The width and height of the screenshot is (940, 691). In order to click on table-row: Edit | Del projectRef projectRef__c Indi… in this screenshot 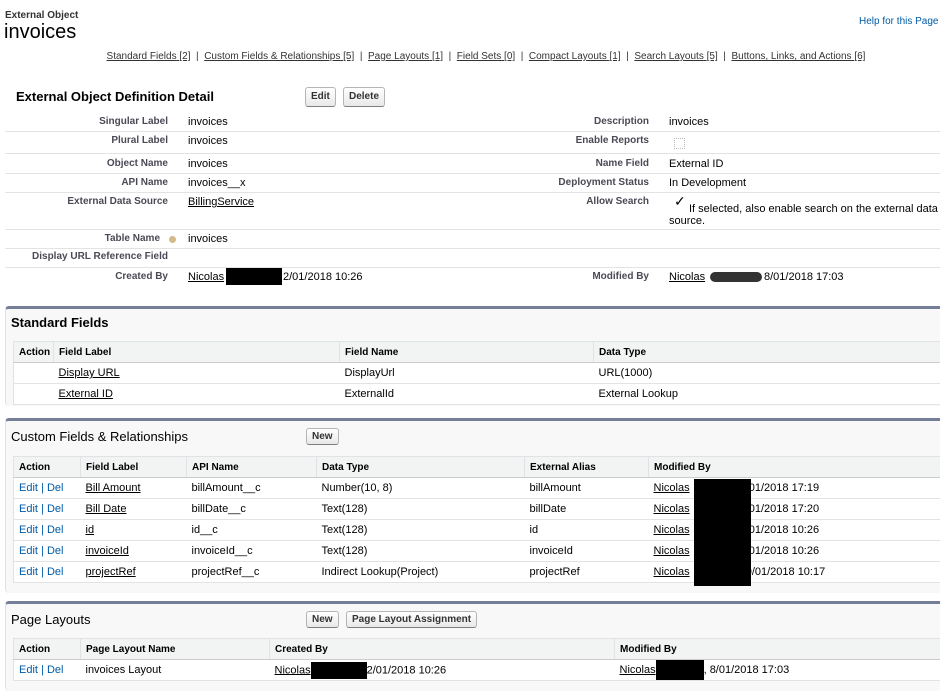, I will do `click(477, 572)`.